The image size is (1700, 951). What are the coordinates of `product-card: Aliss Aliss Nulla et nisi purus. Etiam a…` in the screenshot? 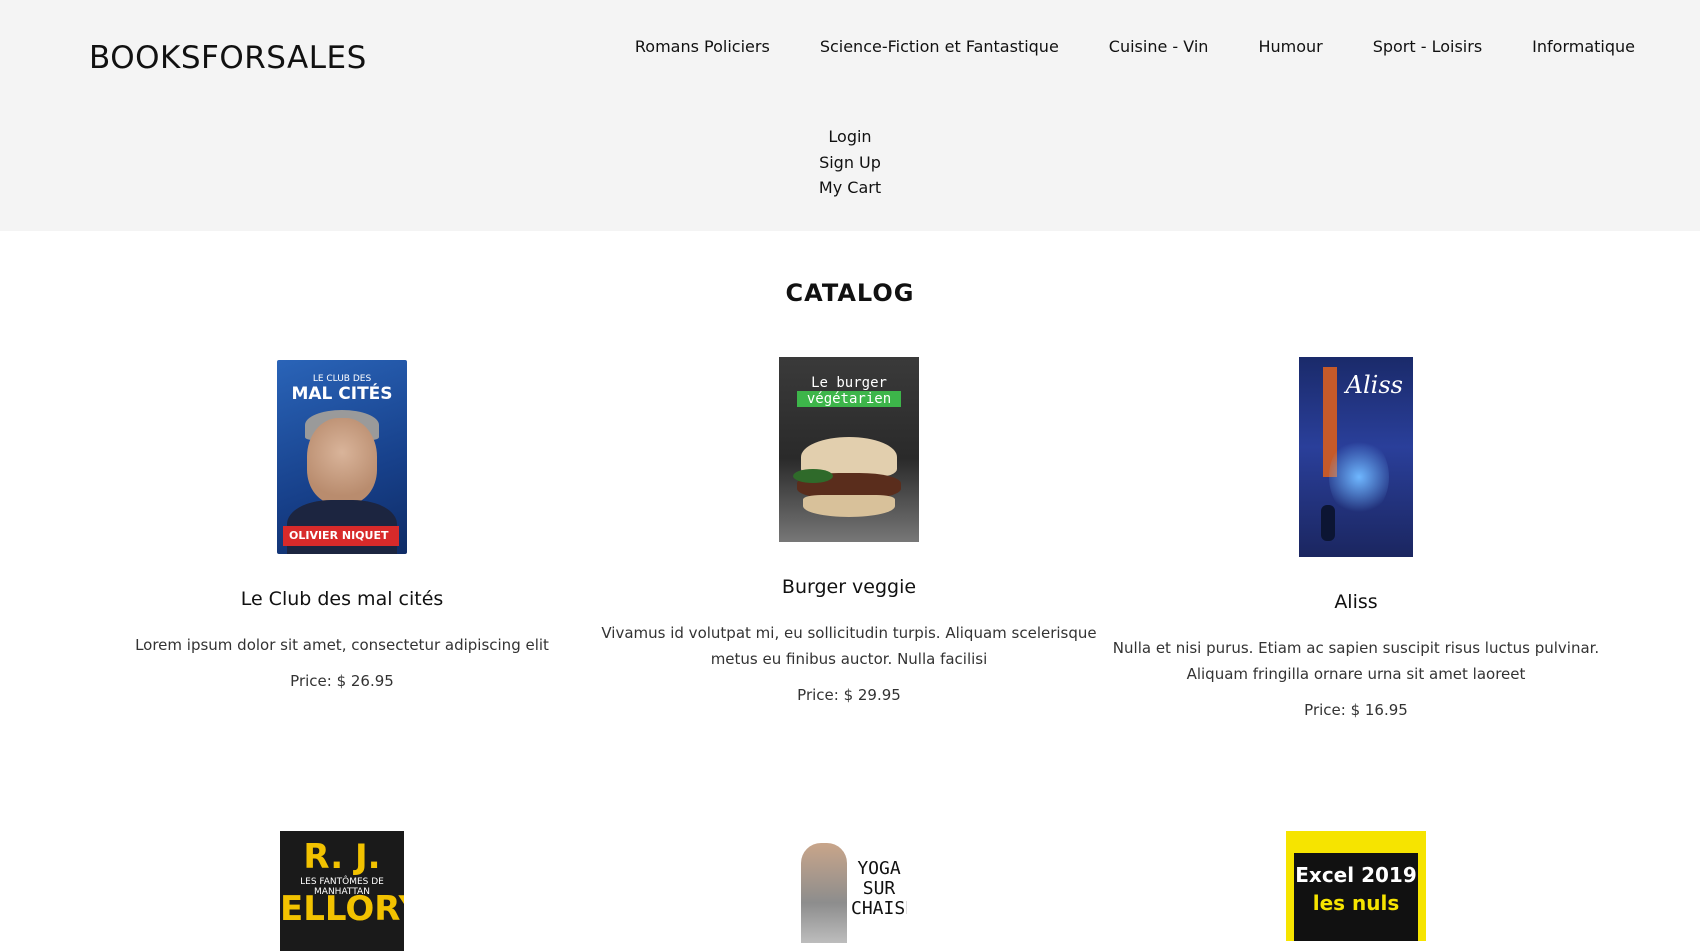 It's located at (1356, 538).